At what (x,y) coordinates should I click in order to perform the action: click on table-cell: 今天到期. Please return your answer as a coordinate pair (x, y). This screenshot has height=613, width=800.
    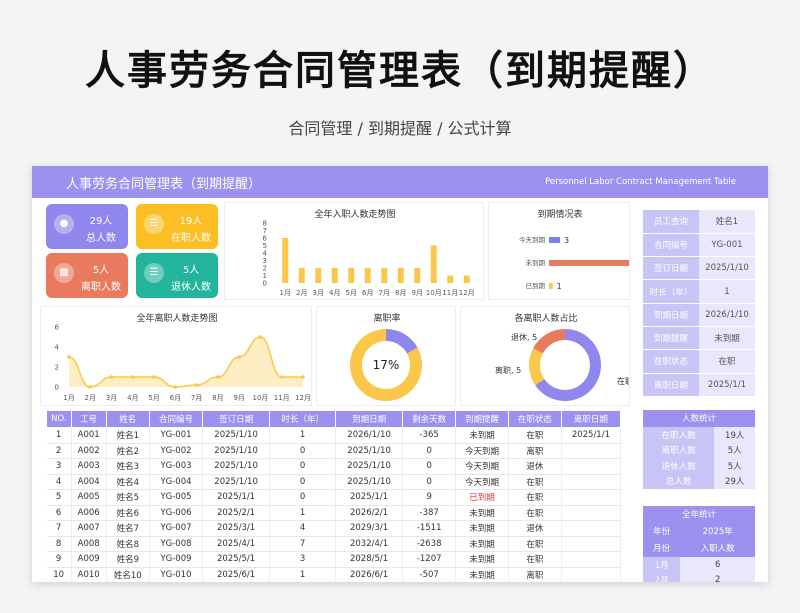
    Looking at the image, I should click on (482, 482).